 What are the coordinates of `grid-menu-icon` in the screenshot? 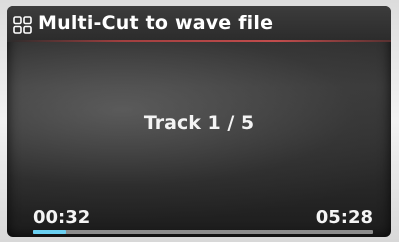 It's located at (23, 25).